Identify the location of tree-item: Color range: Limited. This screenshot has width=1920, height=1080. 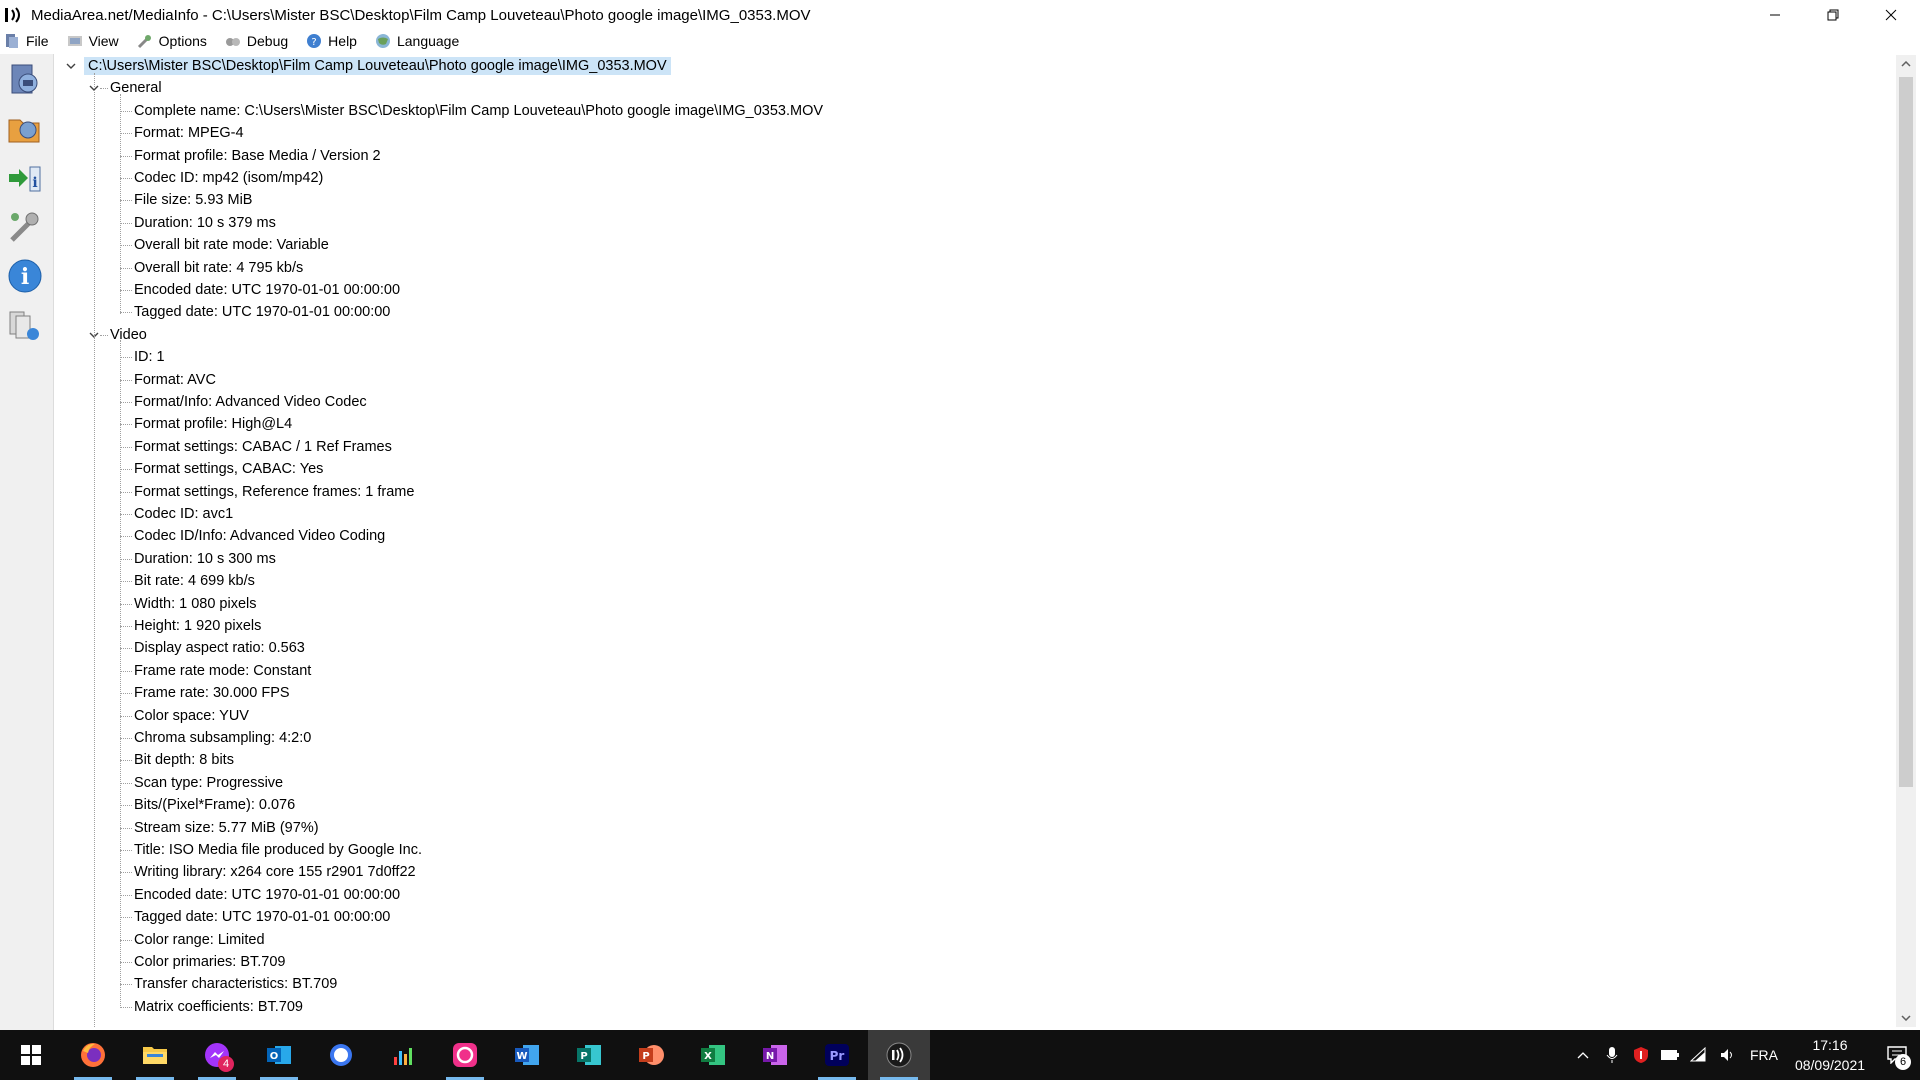
(199, 940).